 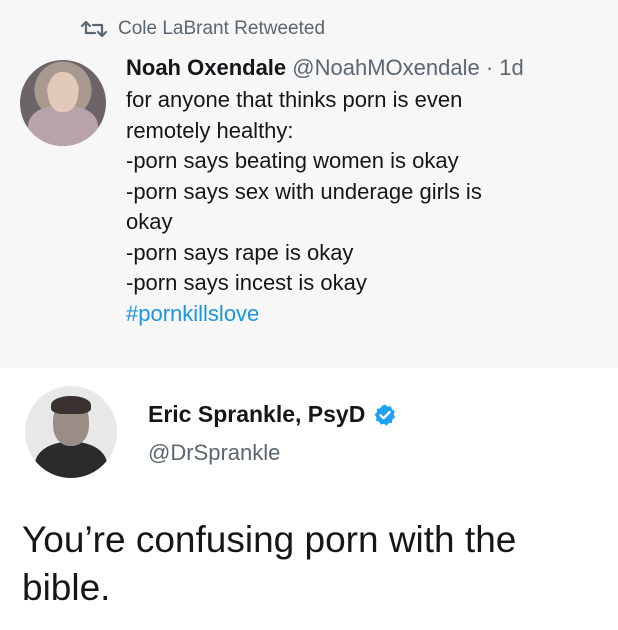 What do you see at coordinates (304, 191) in the screenshot?
I see `tweet-line: -porn says sex with underage girls is` at bounding box center [304, 191].